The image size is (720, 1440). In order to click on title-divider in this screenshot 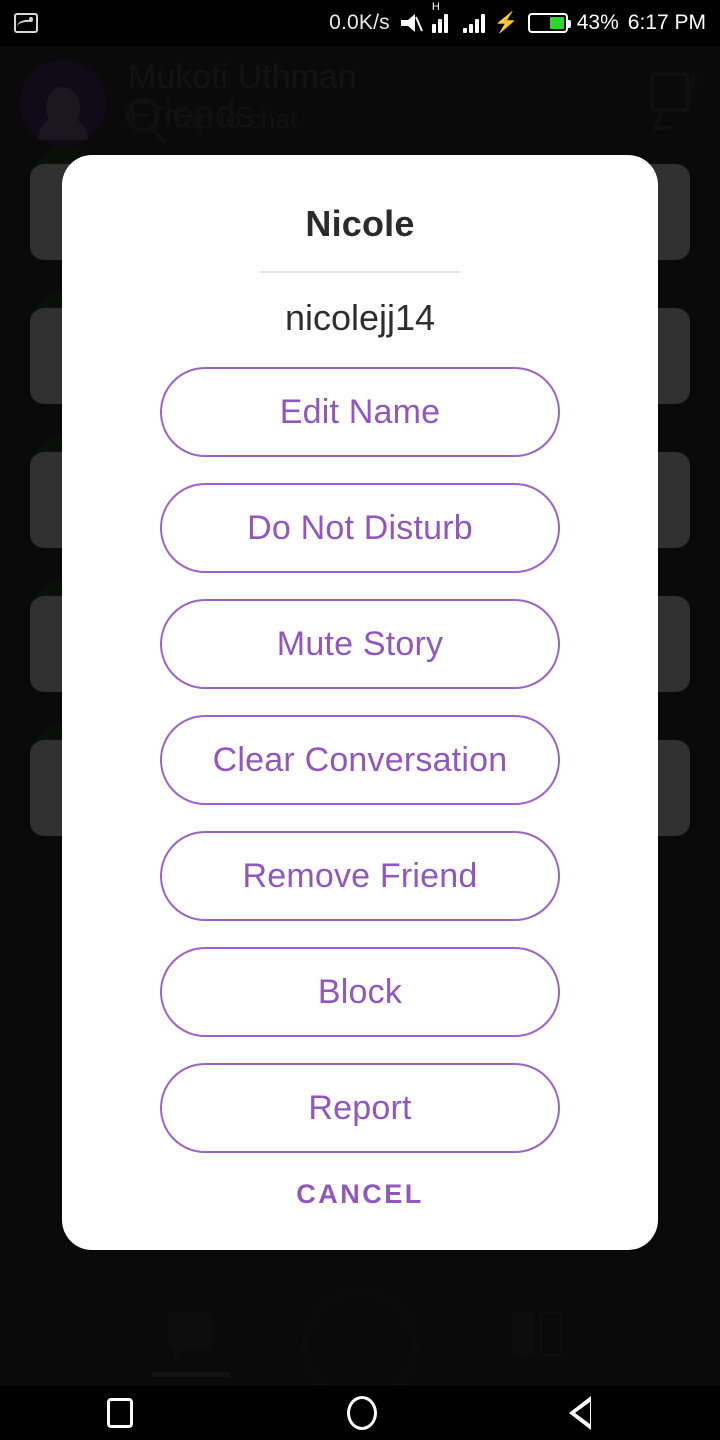, I will do `click(360, 272)`.